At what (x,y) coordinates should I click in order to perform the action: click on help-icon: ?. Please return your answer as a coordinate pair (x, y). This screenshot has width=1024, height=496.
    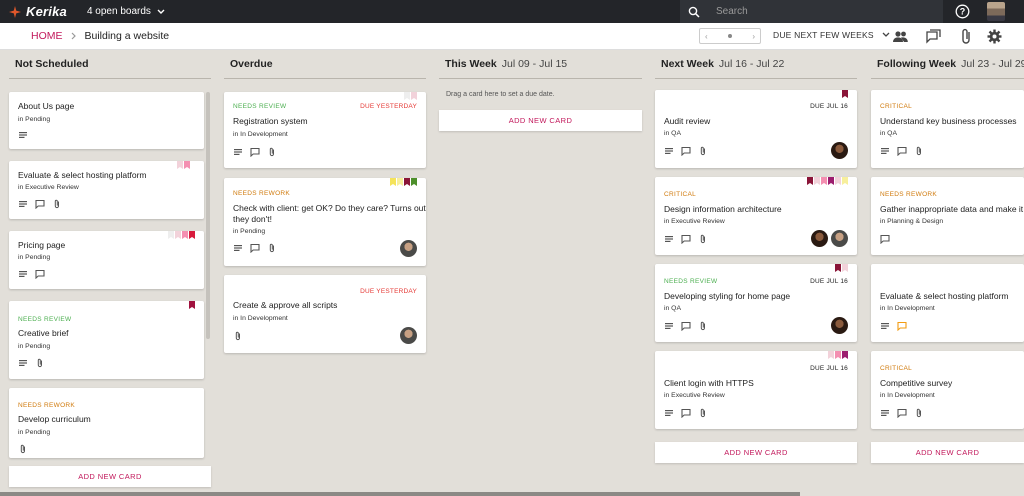
    Looking at the image, I should click on (962, 11).